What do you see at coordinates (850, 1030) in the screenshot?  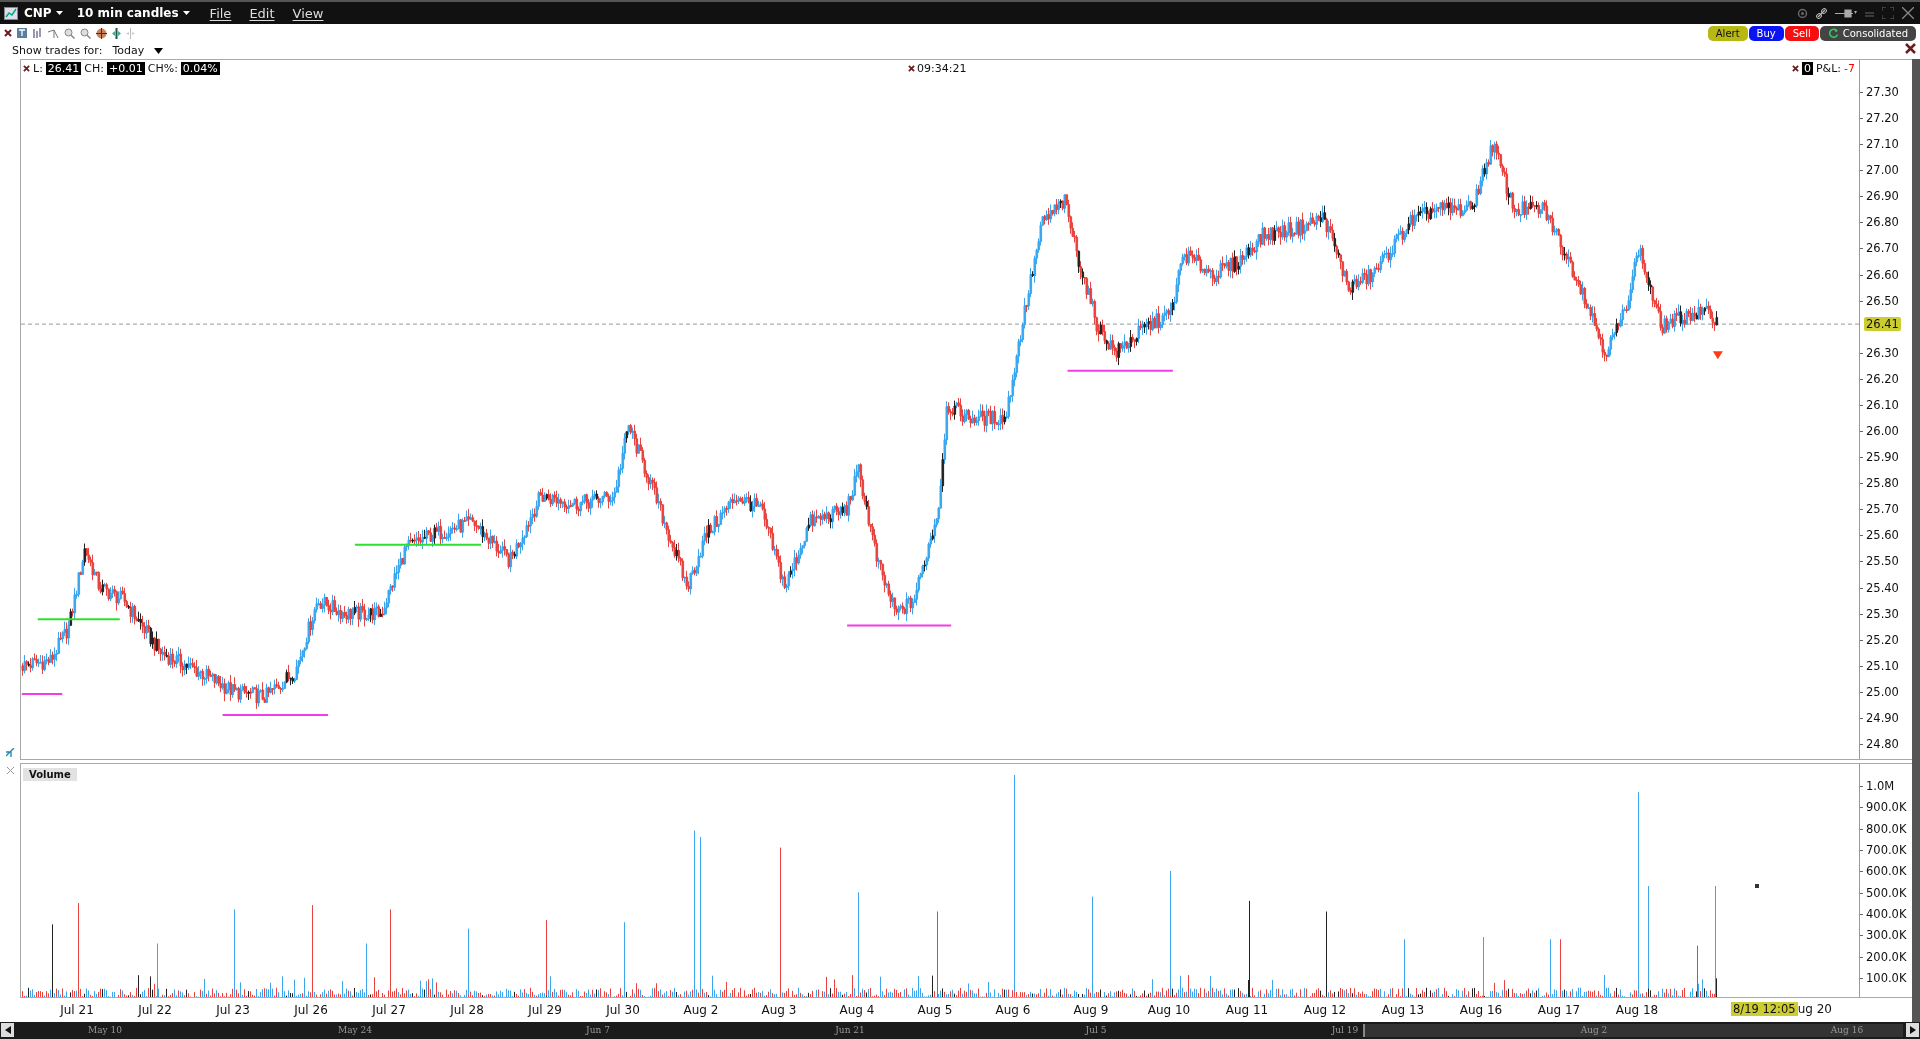 I see `timeline-label: Jun 21` at bounding box center [850, 1030].